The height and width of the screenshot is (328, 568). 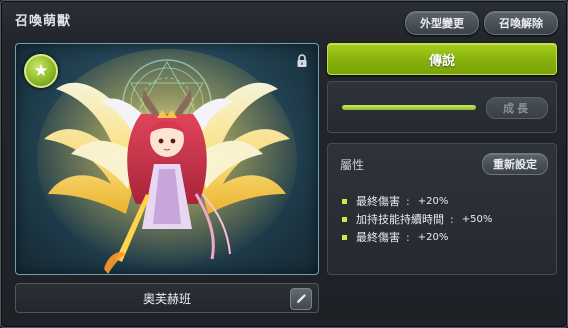 I want to click on window-title: 召喚萌獸, so click(x=43, y=21).